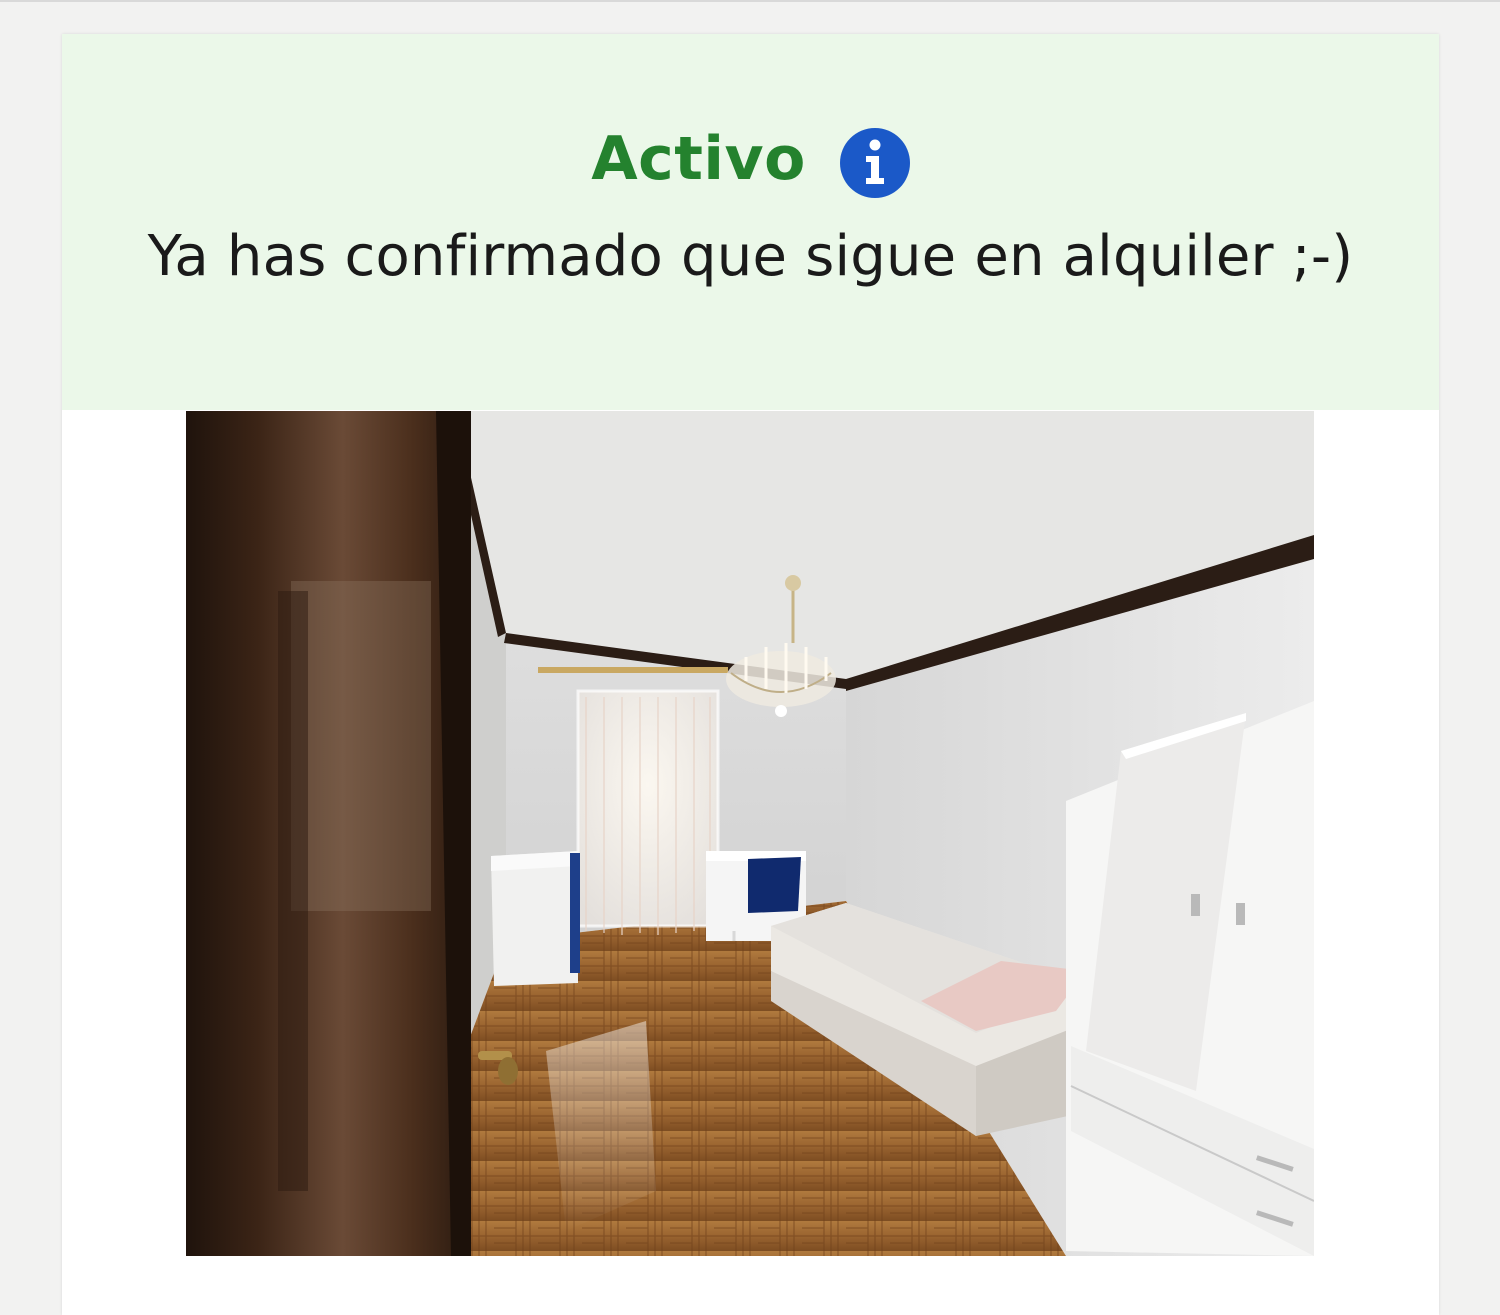  I want to click on top-divider, so click(750, 1).